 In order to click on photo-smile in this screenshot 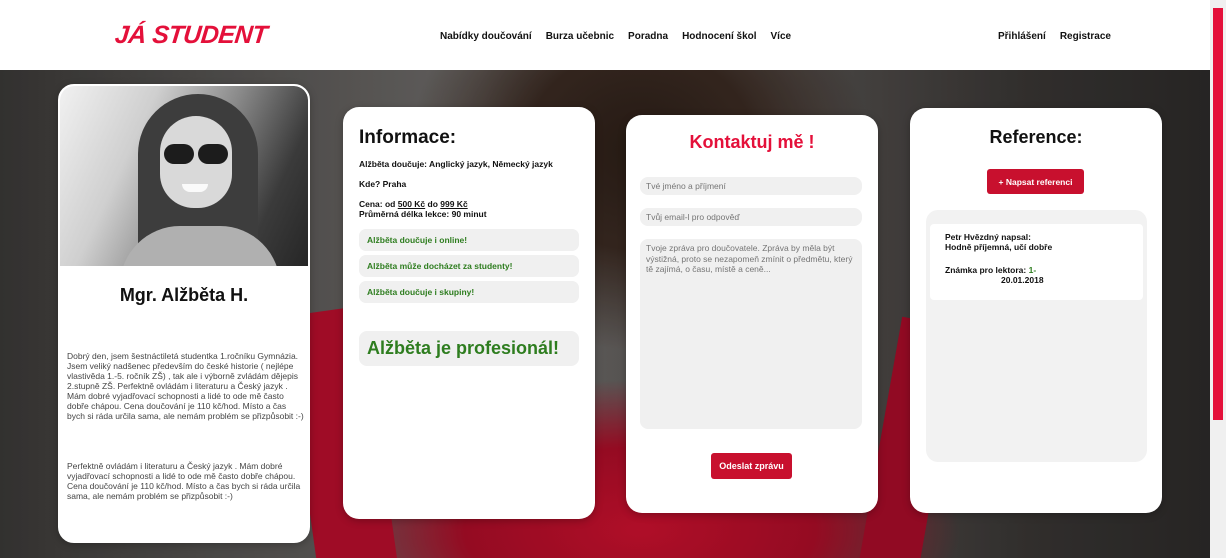, I will do `click(195, 188)`.